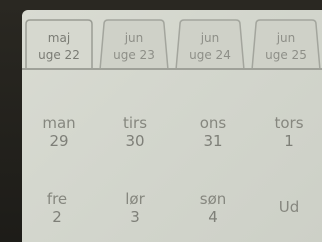 The height and width of the screenshot is (242, 322). What do you see at coordinates (59, 38) in the screenshot?
I see `tab-month-label: maj` at bounding box center [59, 38].